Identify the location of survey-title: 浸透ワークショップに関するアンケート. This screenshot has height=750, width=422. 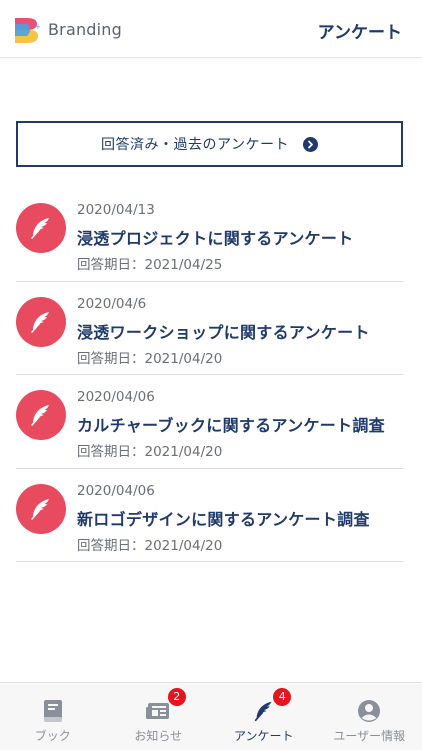
(223, 332).